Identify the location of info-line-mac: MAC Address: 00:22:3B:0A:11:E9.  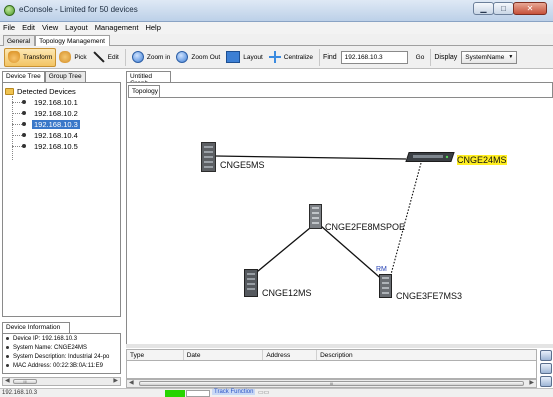
(61, 365).